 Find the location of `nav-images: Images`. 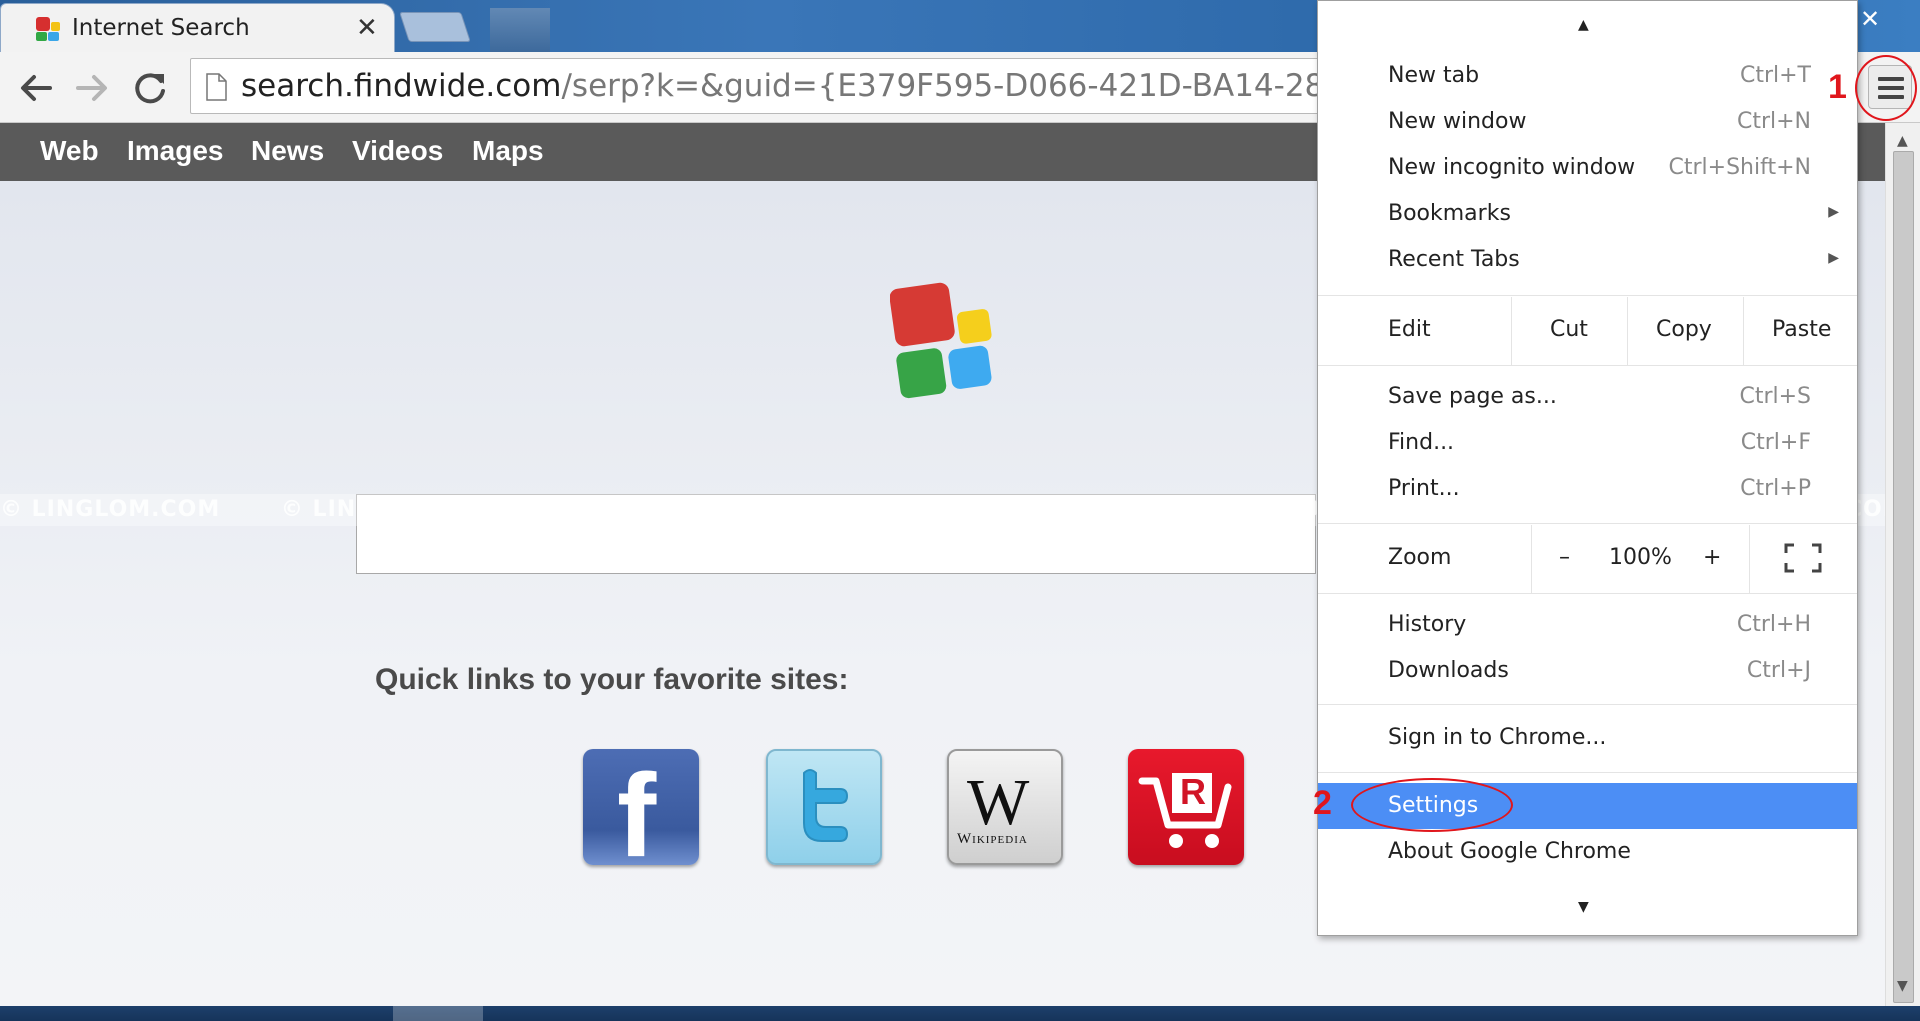

nav-images: Images is located at coordinates (175, 151).